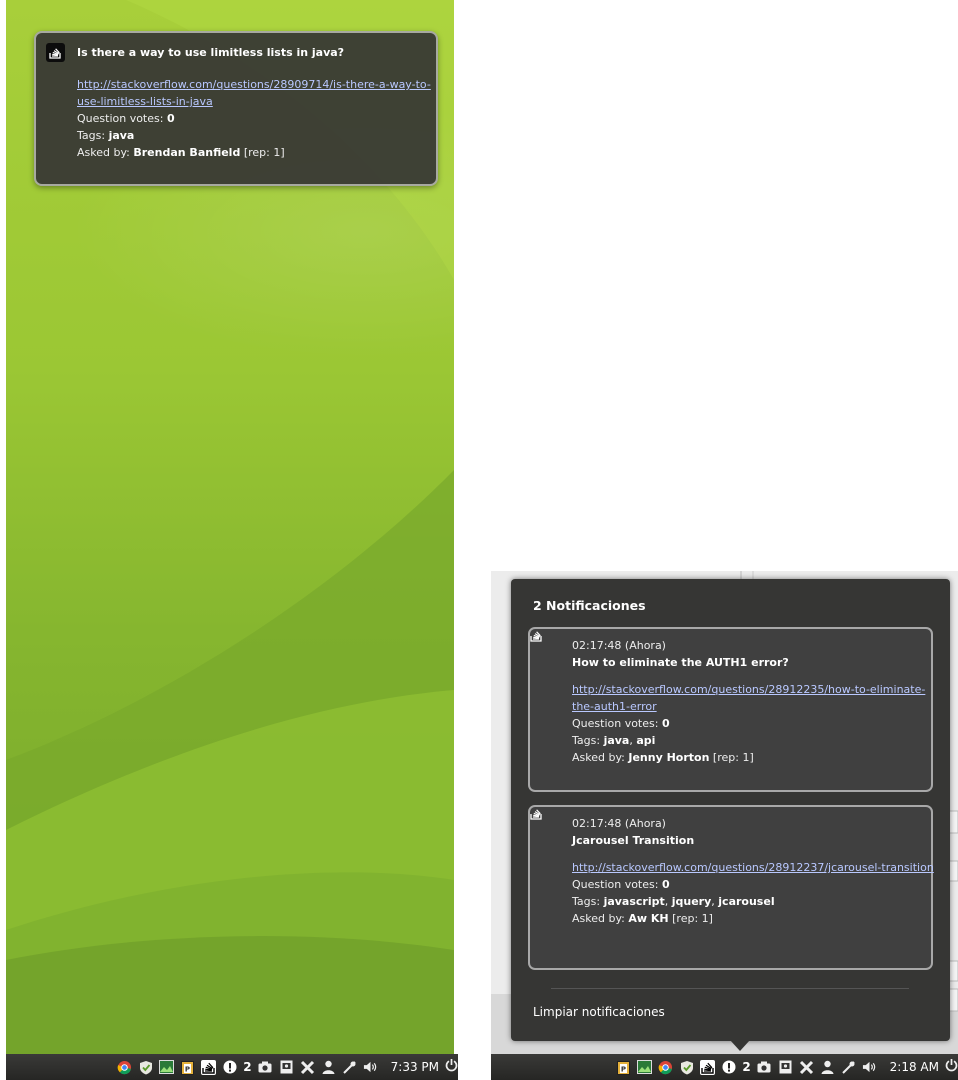 The image size is (958, 1080). Describe the element at coordinates (145, 101) in the screenshot. I see `question-link-cont: use-limitless-lists-in-java` at that location.